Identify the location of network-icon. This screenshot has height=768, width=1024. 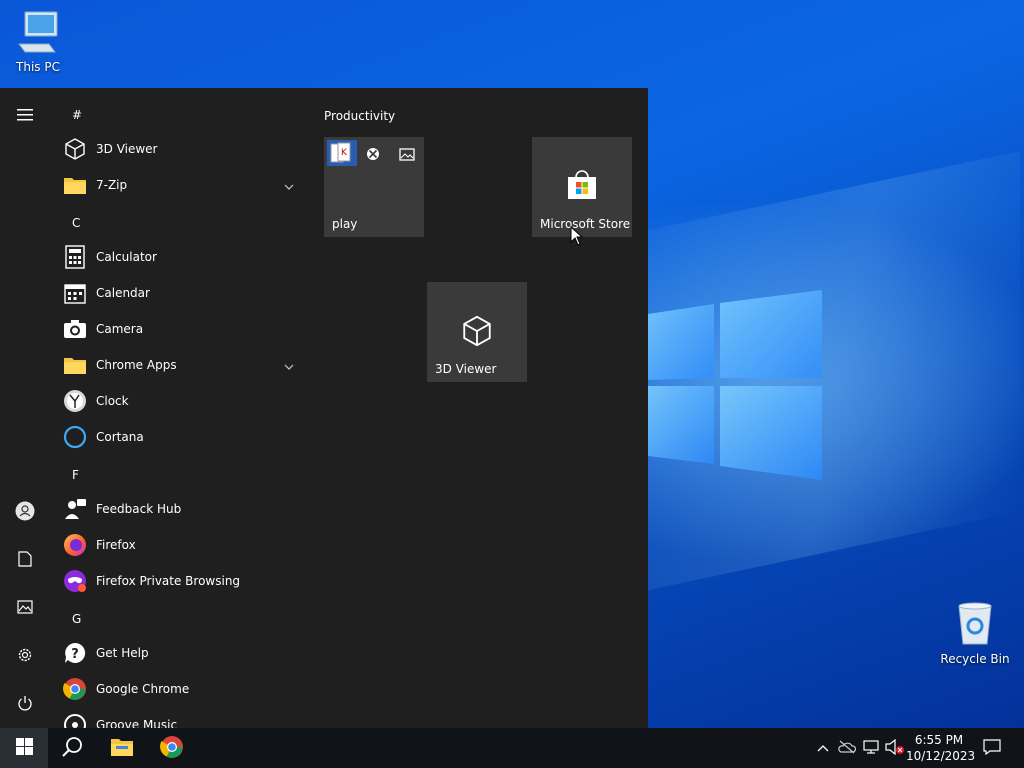
(871, 748).